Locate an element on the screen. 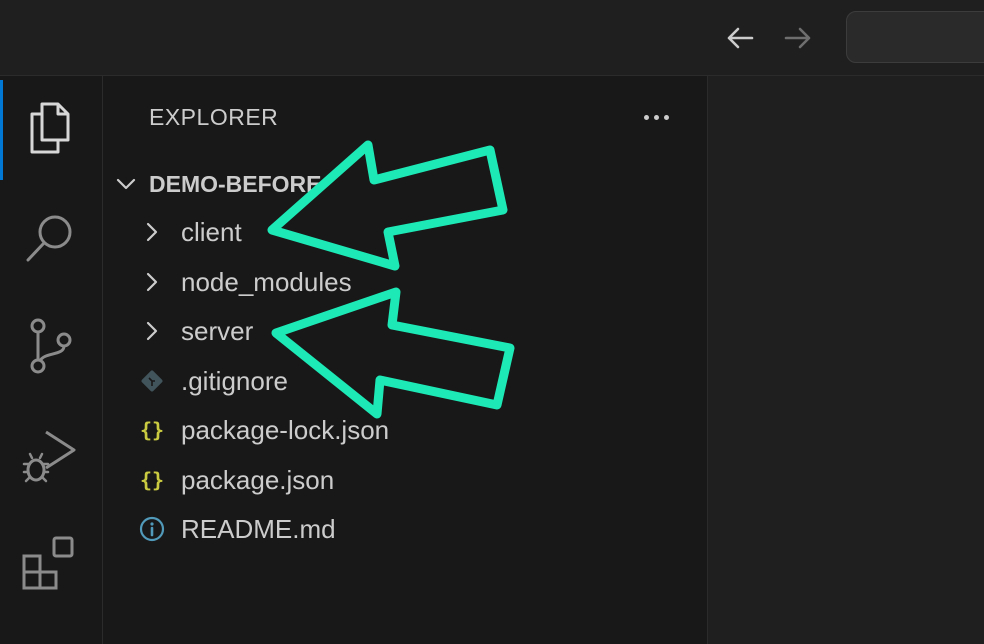 This screenshot has width=984, height=644. chevron-down-icon is located at coordinates (126, 184).